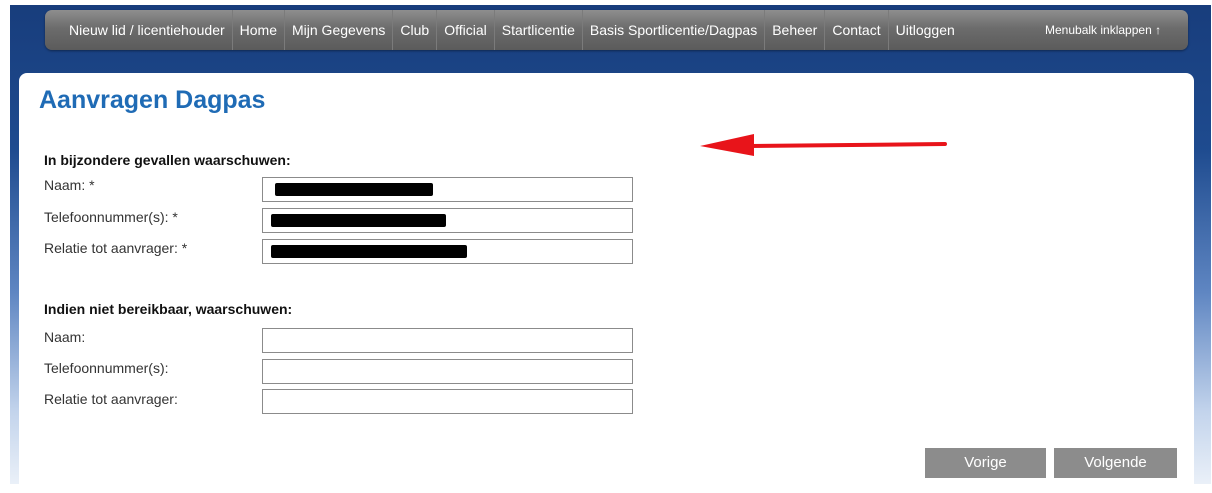 The image size is (1212, 493). Describe the element at coordinates (447, 401) in the screenshot. I see `fallback-relation-field` at that location.